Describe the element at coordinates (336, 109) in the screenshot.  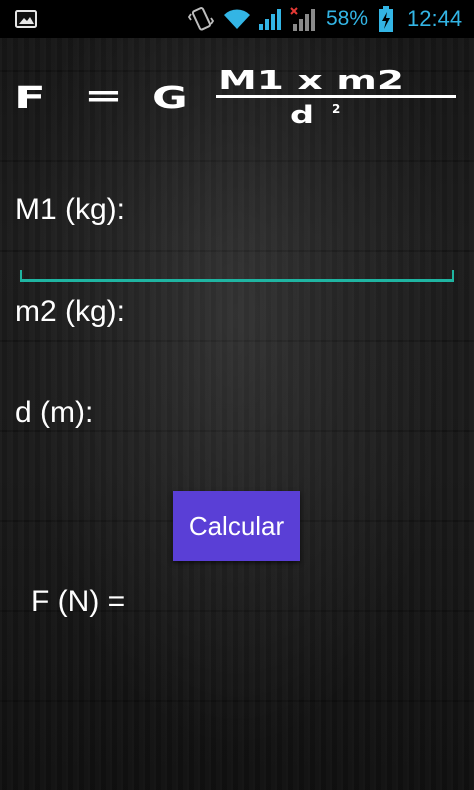
I see `formula-exponent: 2` at that location.